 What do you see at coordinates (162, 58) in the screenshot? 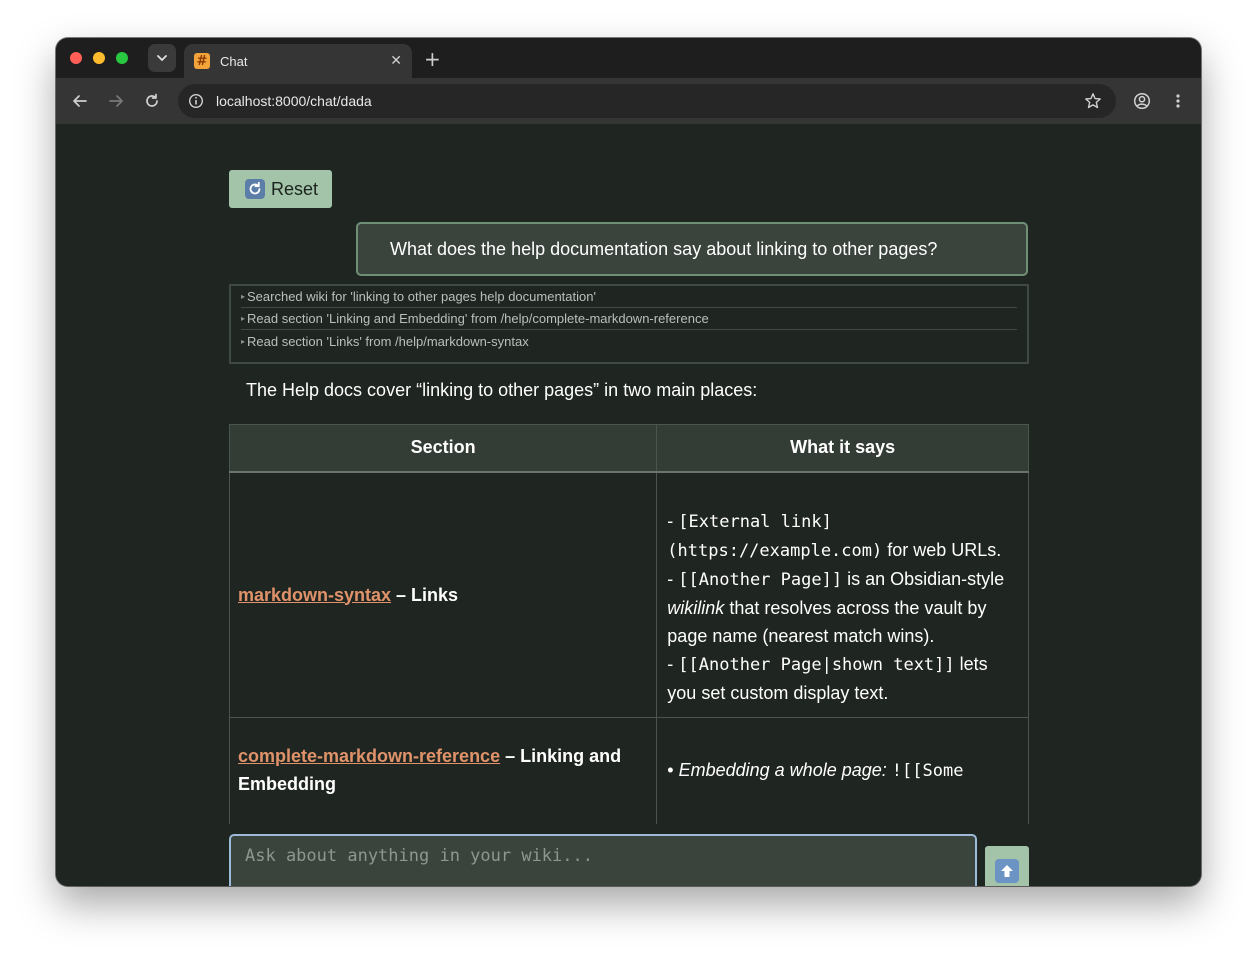
I see `tab-dropdown-icon` at bounding box center [162, 58].